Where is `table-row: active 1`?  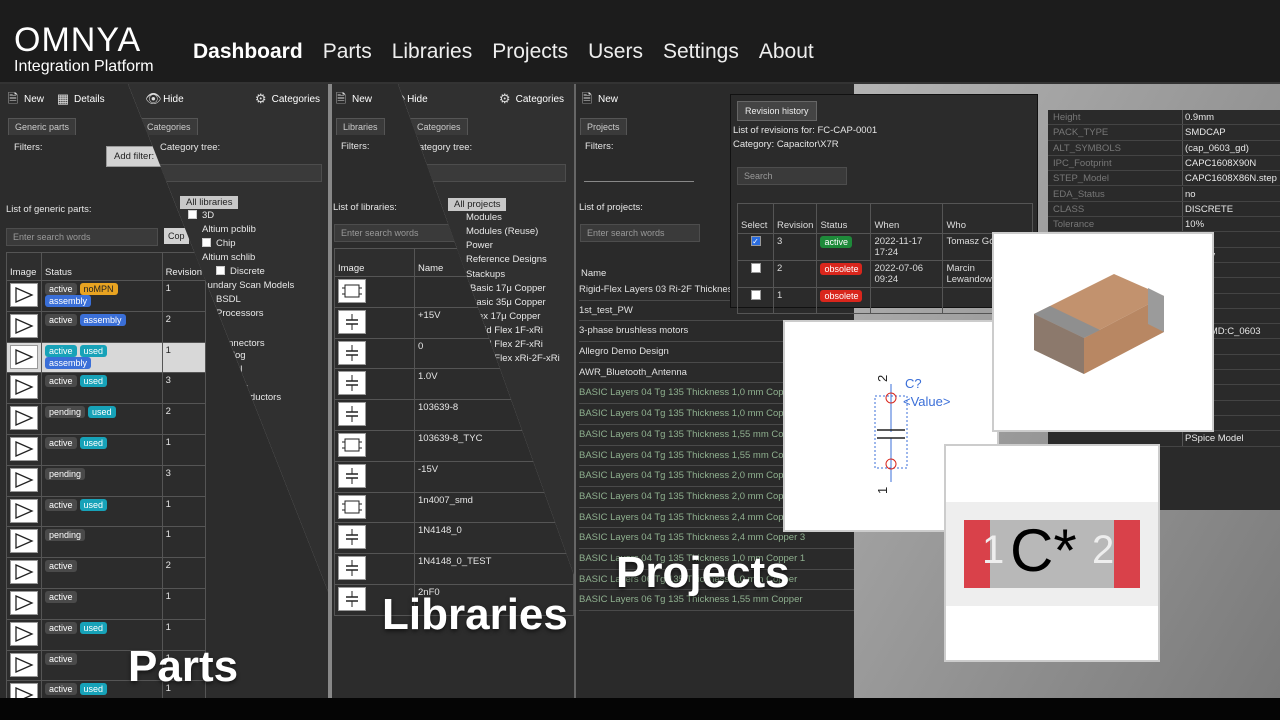 table-row: active 1 is located at coordinates (106, 603).